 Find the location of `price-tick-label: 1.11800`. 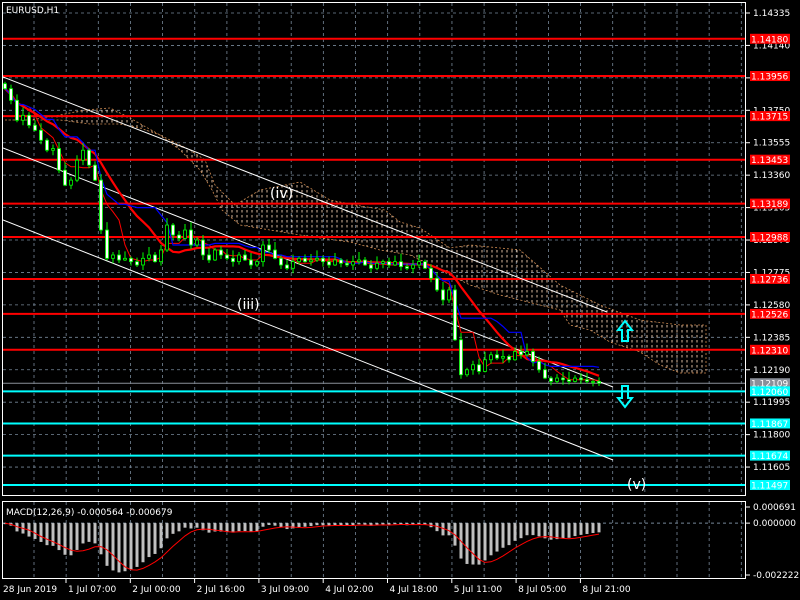

price-tick-label: 1.11800 is located at coordinates (771, 436).